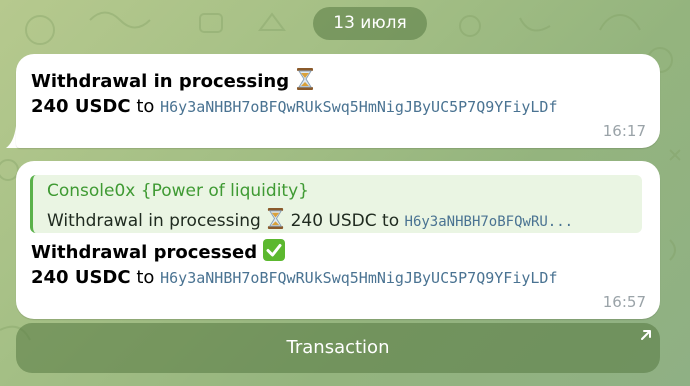 The image size is (690, 386). Describe the element at coordinates (624, 302) in the screenshot. I see `message-time: 16:57` at that location.